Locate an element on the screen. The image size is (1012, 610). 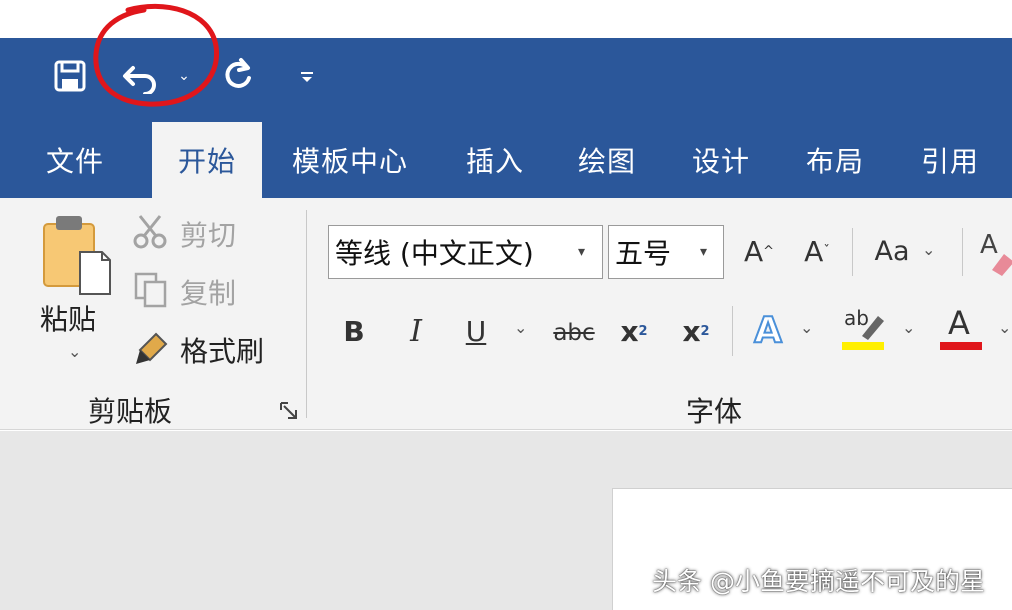
italic-label: I is located at coordinates (416, 331).